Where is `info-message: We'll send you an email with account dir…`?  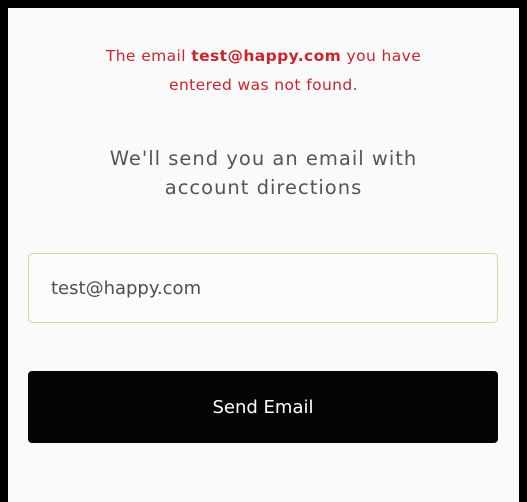
info-message: We'll send you an email with account dir… is located at coordinates (263, 173).